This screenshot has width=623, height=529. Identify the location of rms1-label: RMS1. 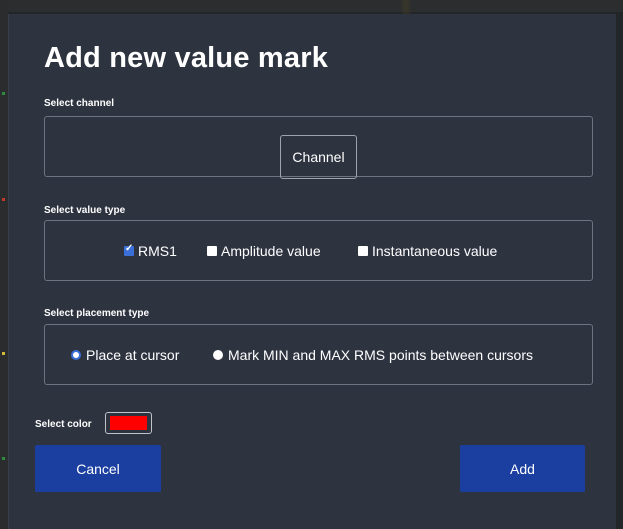
(157, 251).